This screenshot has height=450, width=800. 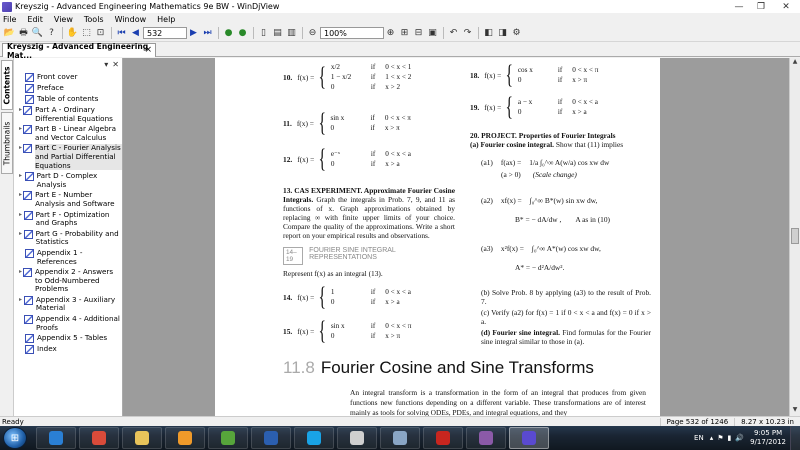 What do you see at coordinates (131, 19) in the screenshot?
I see `menu-window: Window` at bounding box center [131, 19].